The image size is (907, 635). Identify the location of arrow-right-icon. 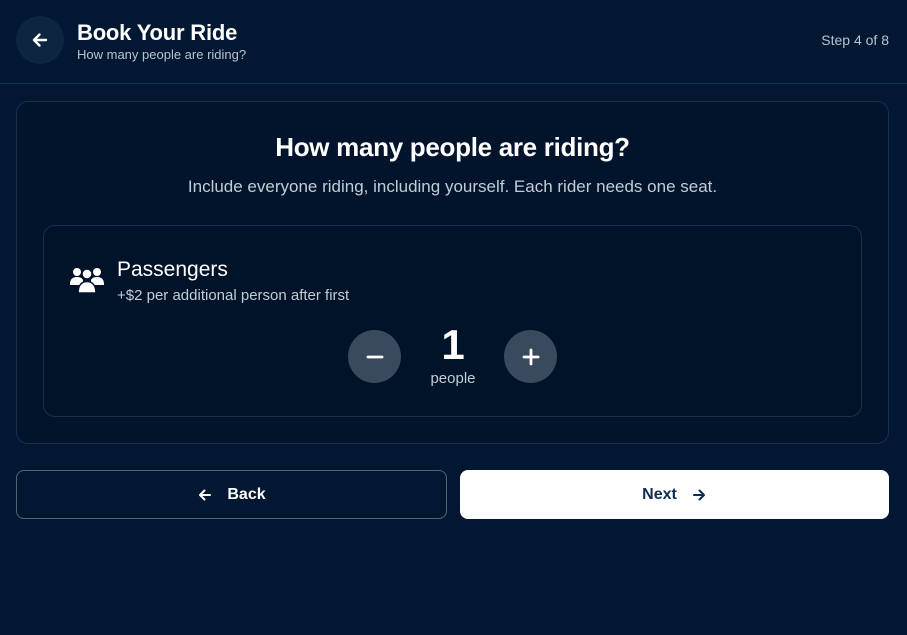
(699, 495).